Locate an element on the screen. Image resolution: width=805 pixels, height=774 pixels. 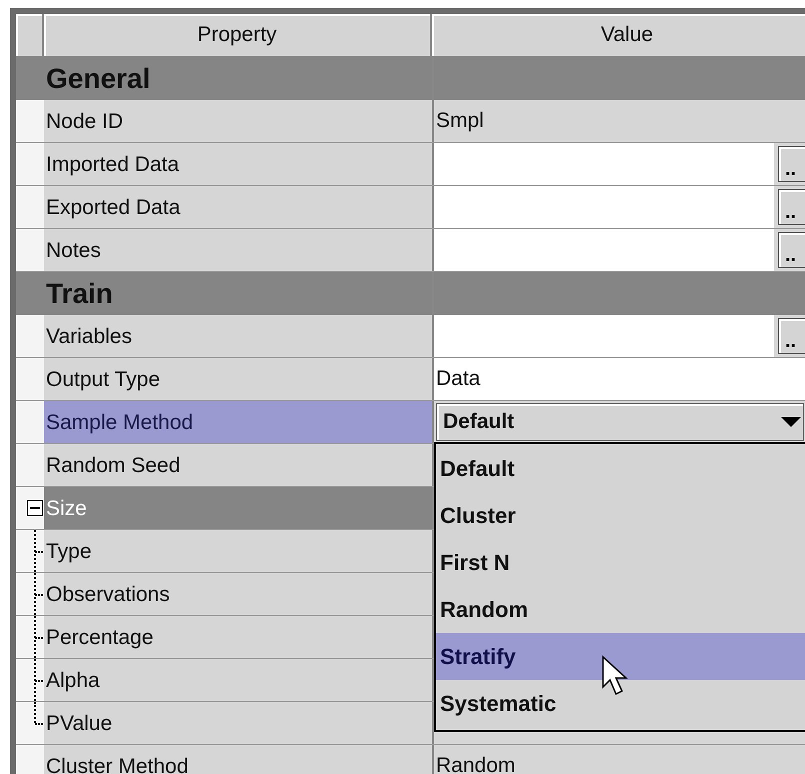
section-header: General is located at coordinates (98, 79).